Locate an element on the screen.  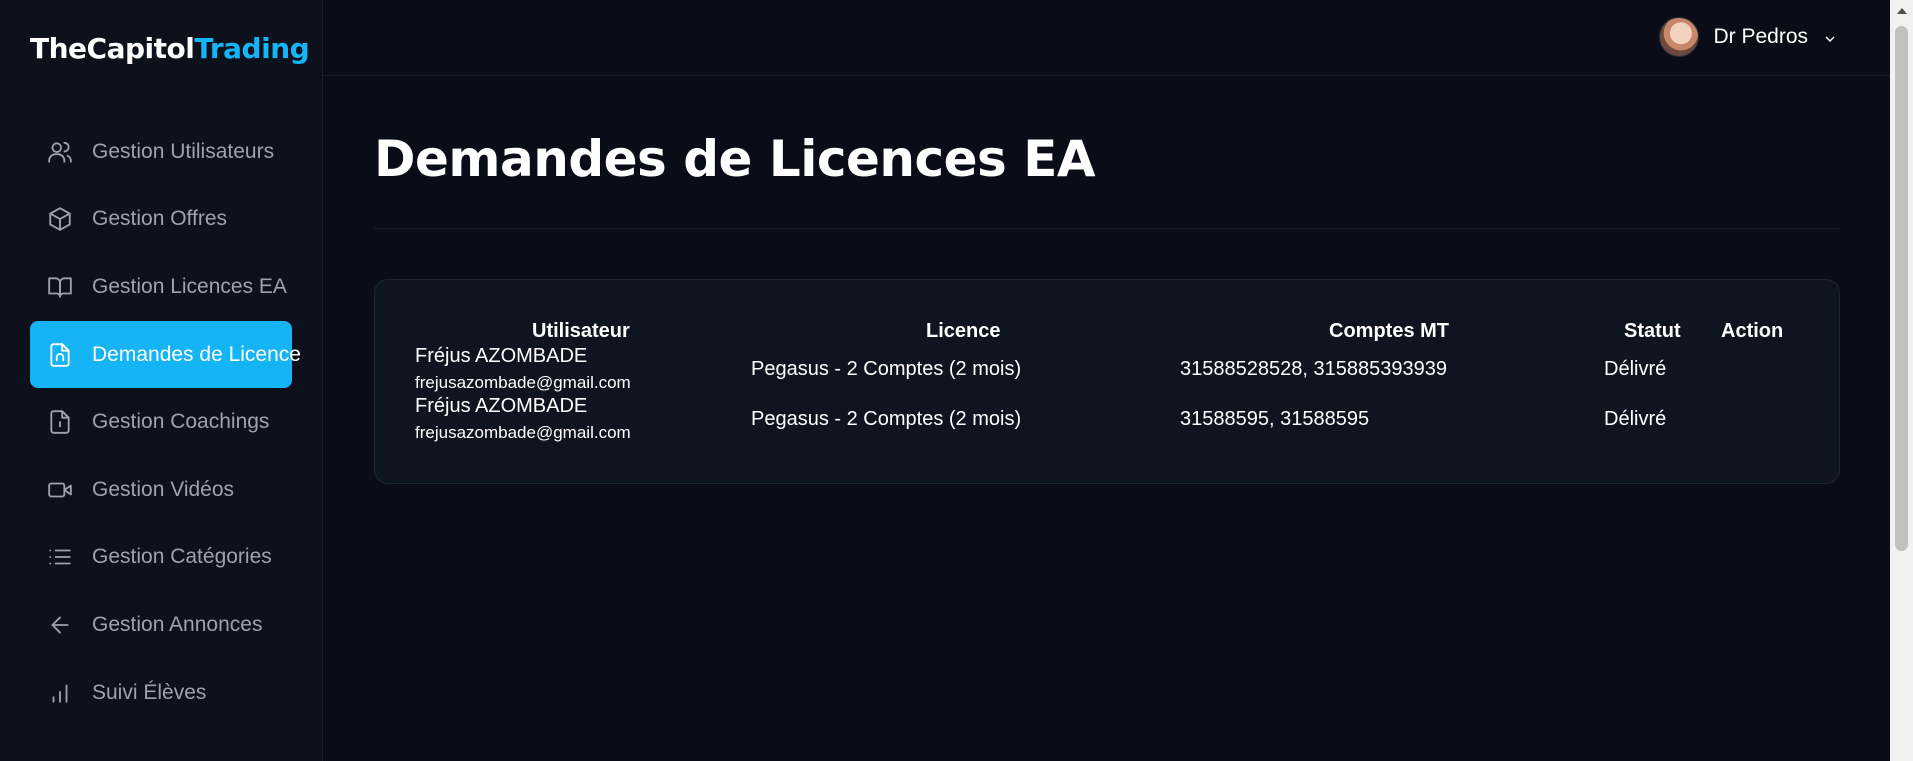
sidebar-item-label: Gestion Offres is located at coordinates (160, 219).